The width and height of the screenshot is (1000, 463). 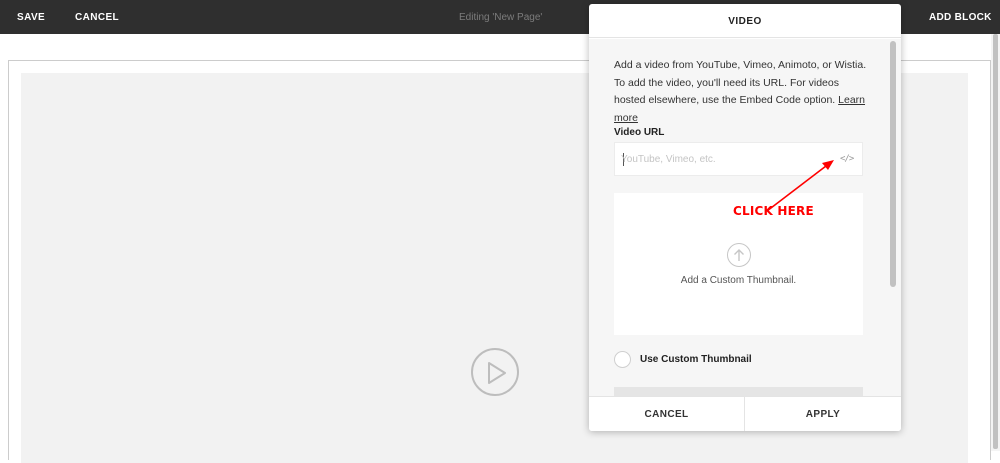 What do you see at coordinates (960, 17) in the screenshot?
I see `add-block-button: ADD BLOCK` at bounding box center [960, 17].